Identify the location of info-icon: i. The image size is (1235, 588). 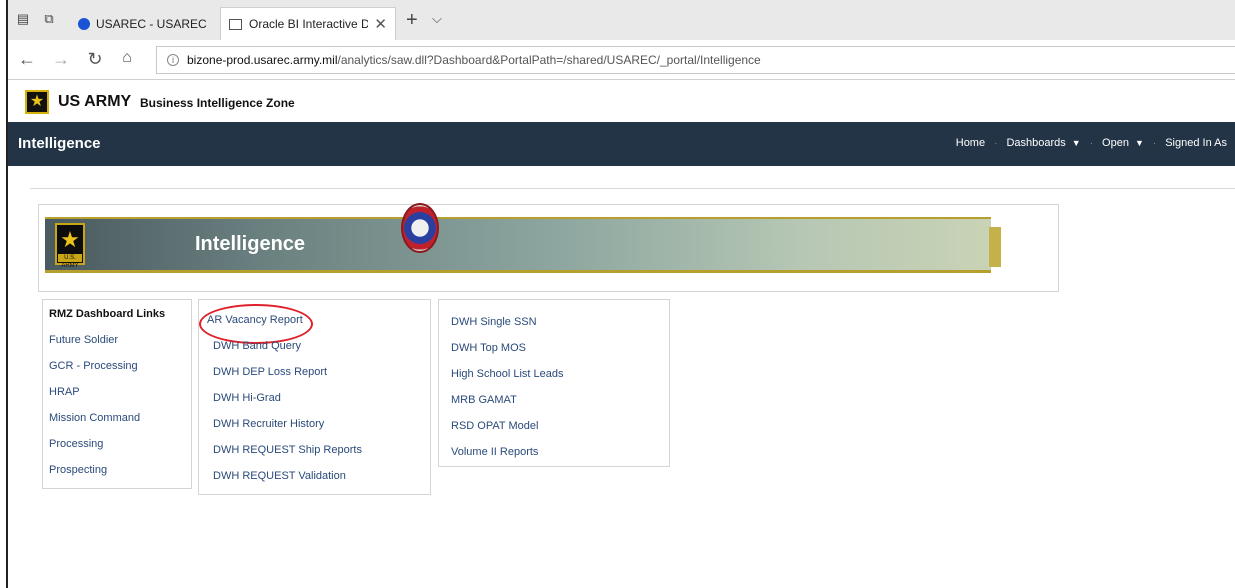
(173, 60).